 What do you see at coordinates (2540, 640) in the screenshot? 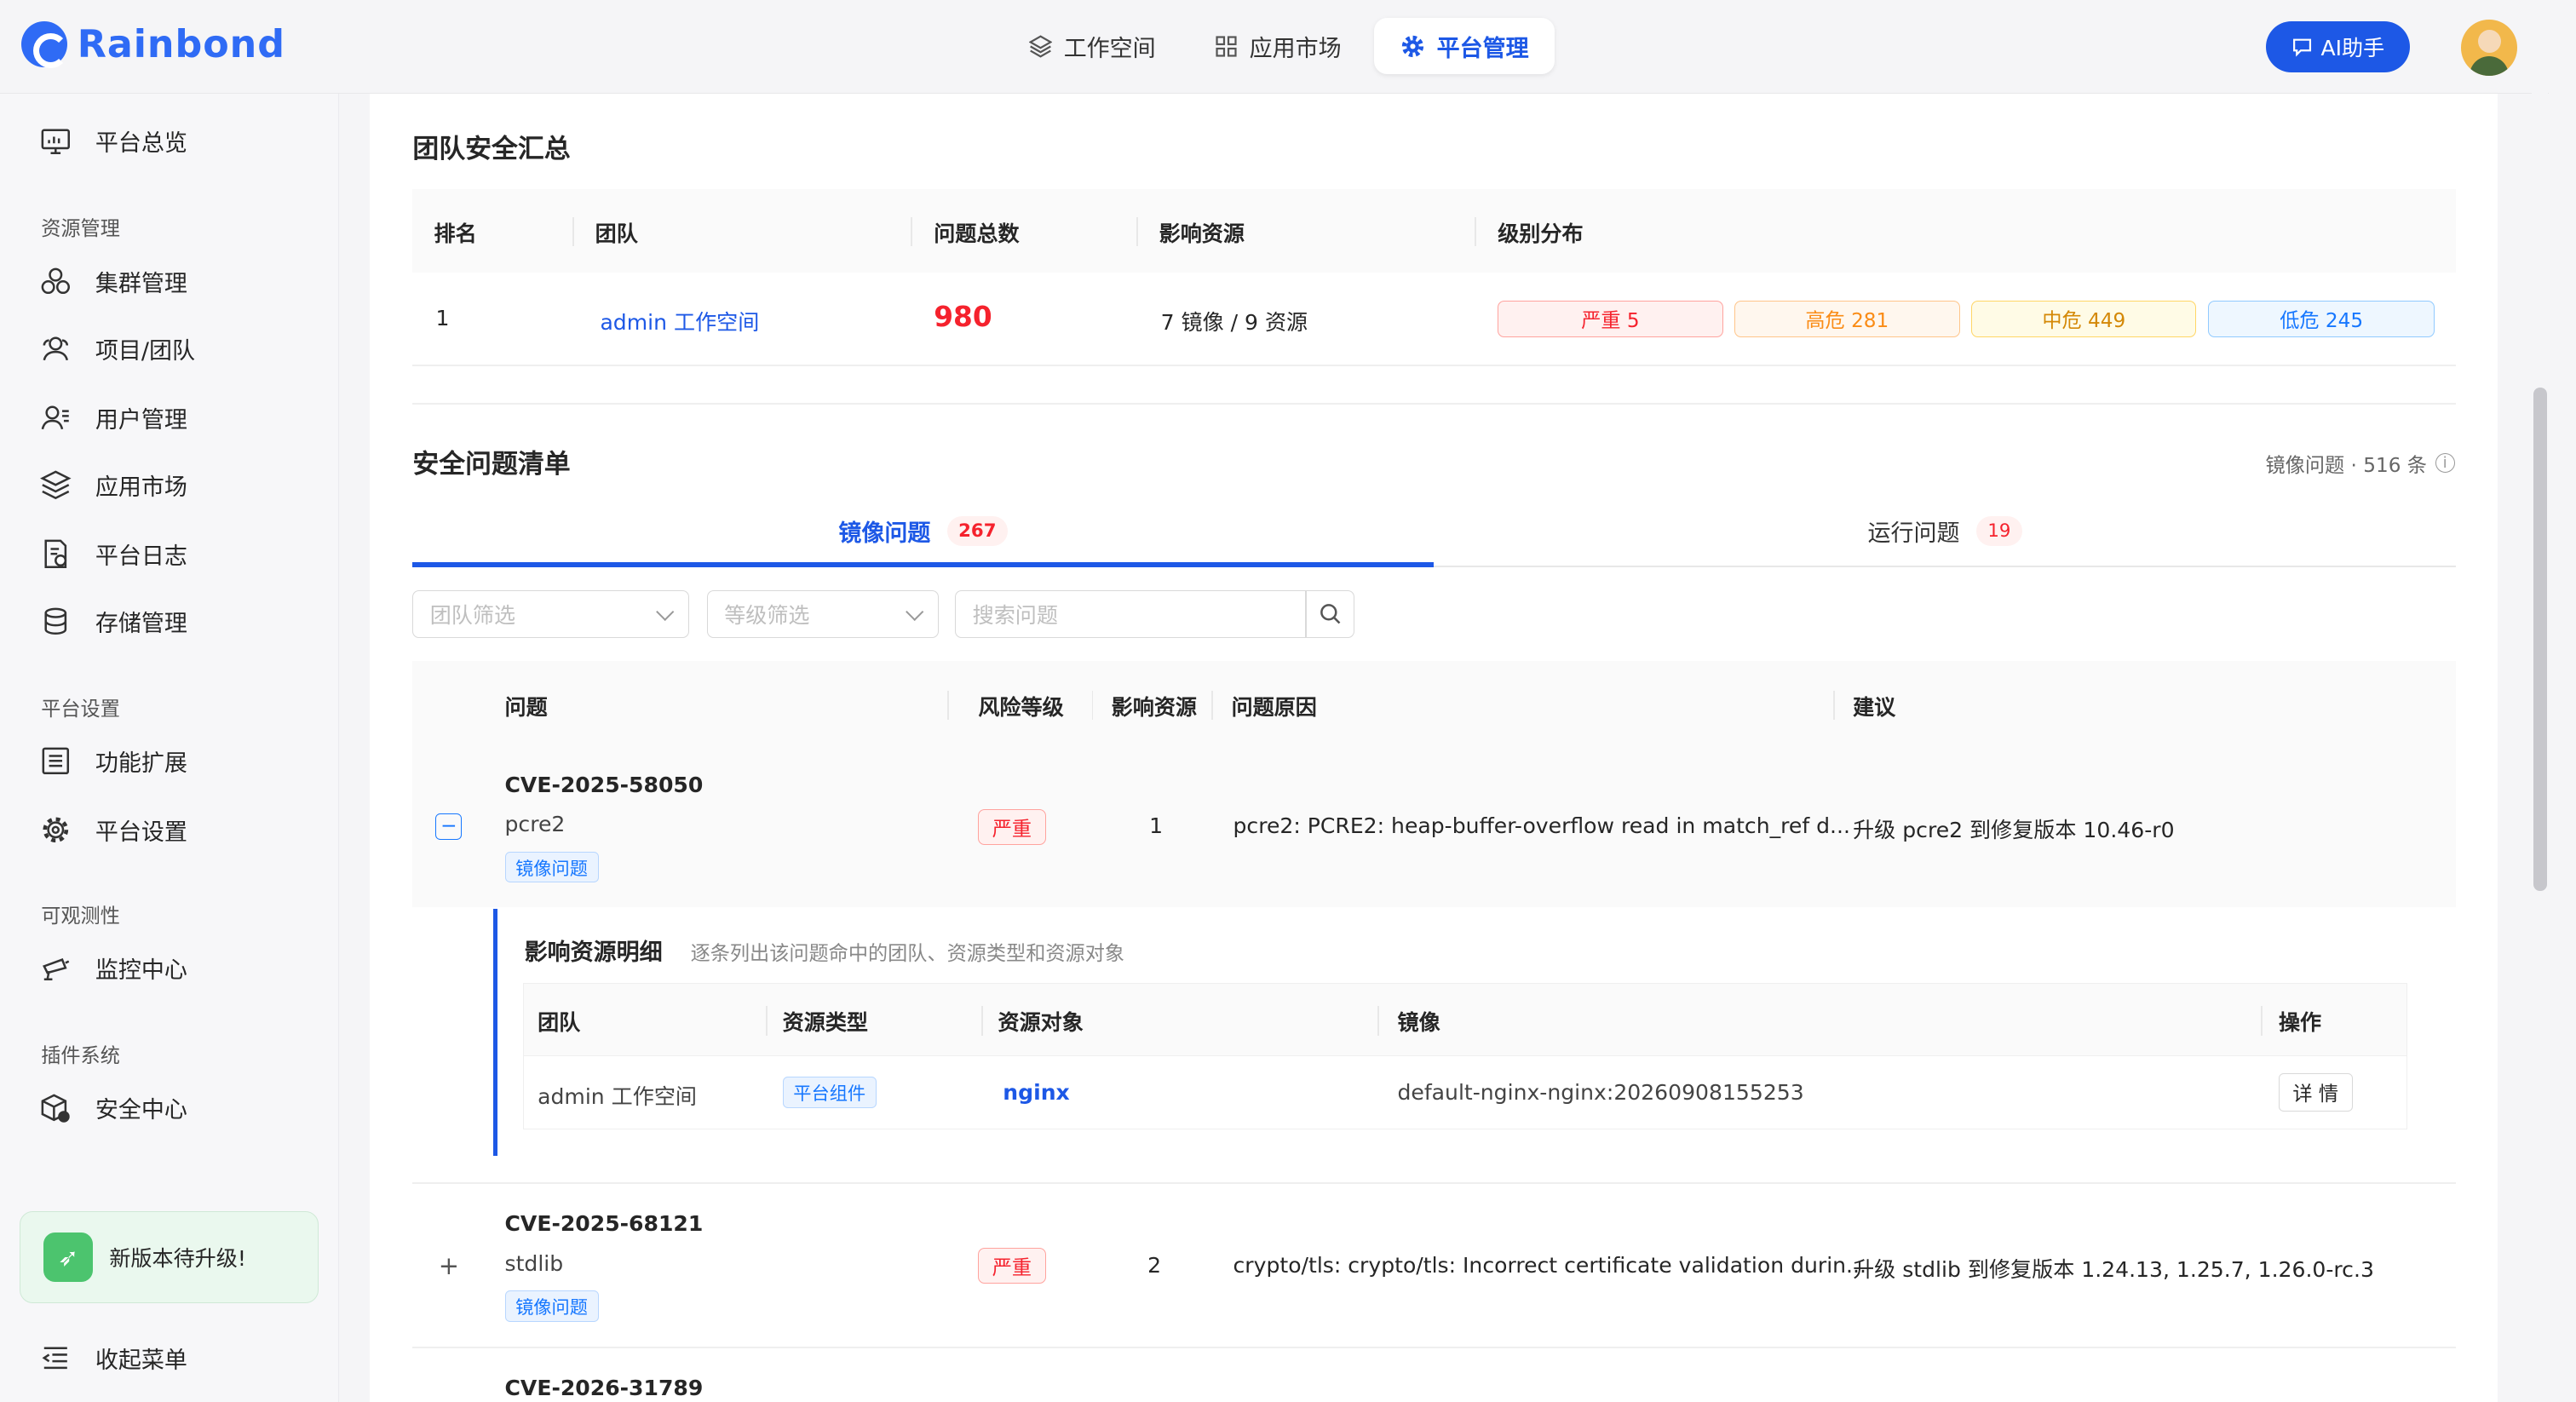
I see `scrollbar-thumb` at bounding box center [2540, 640].